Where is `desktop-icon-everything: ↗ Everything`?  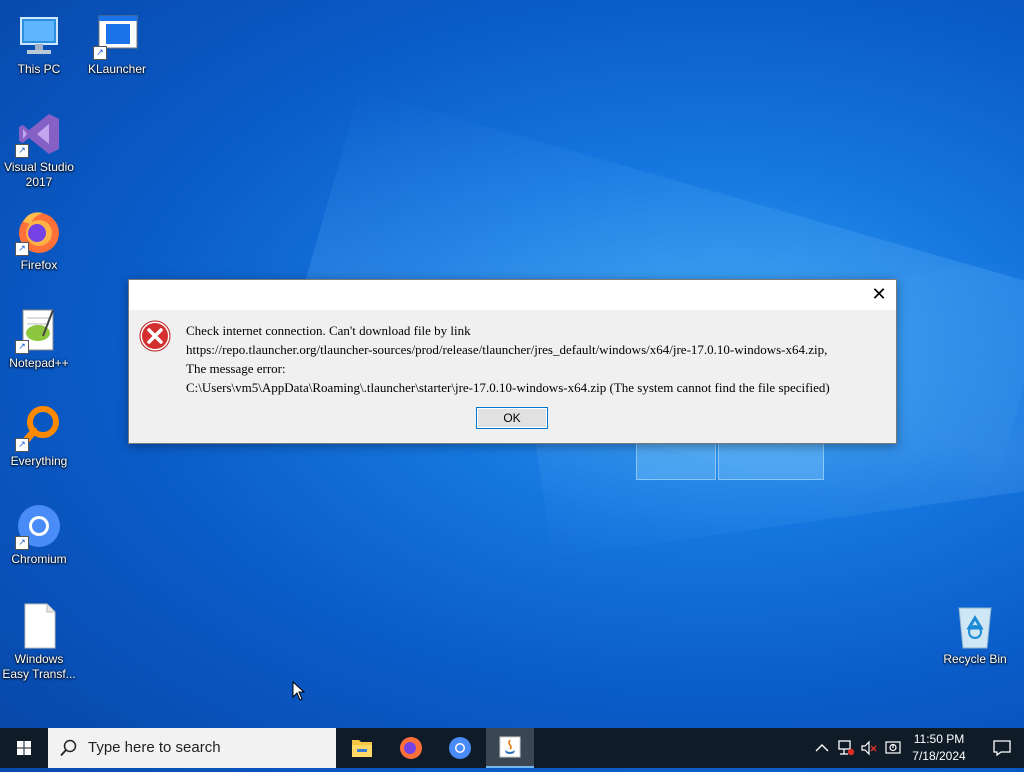 desktop-icon-everything: ↗ Everything is located at coordinates (39, 436).